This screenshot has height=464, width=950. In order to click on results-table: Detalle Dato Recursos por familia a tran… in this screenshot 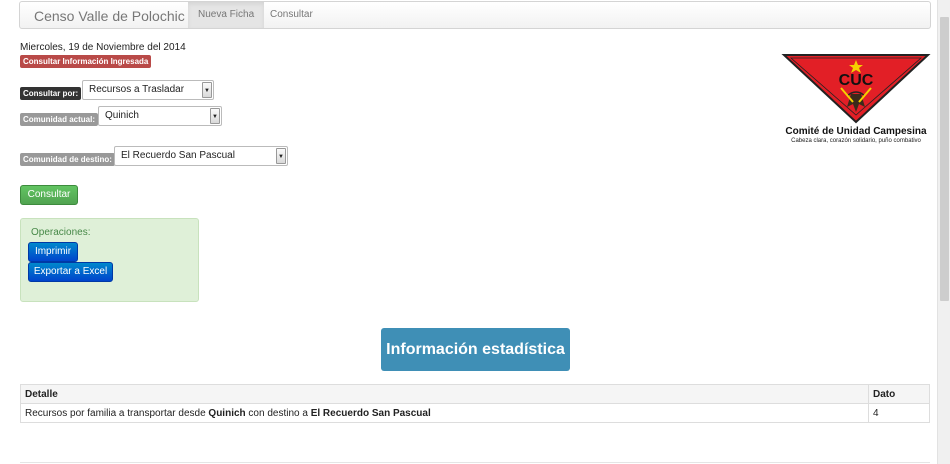, I will do `click(475, 403)`.